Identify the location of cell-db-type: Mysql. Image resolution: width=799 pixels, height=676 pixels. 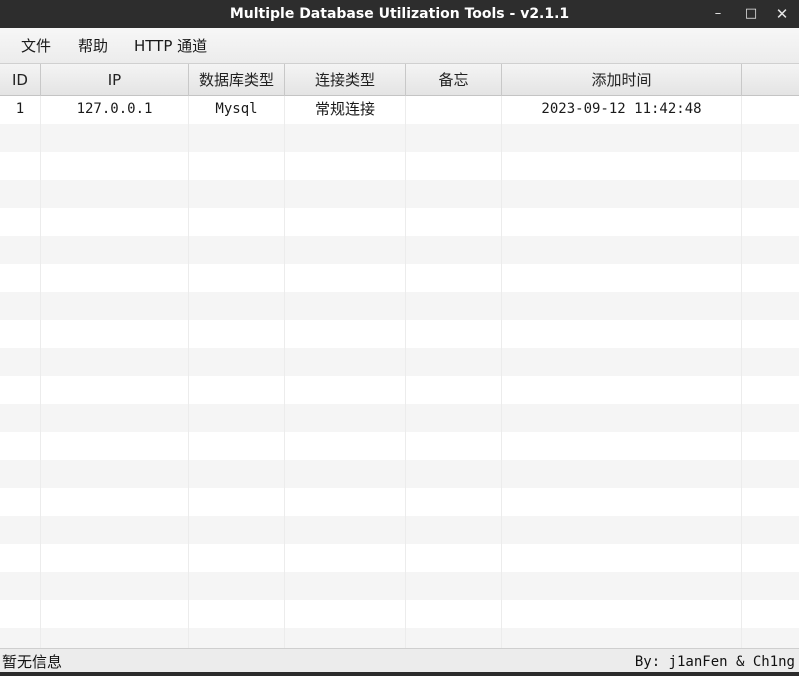
(237, 110).